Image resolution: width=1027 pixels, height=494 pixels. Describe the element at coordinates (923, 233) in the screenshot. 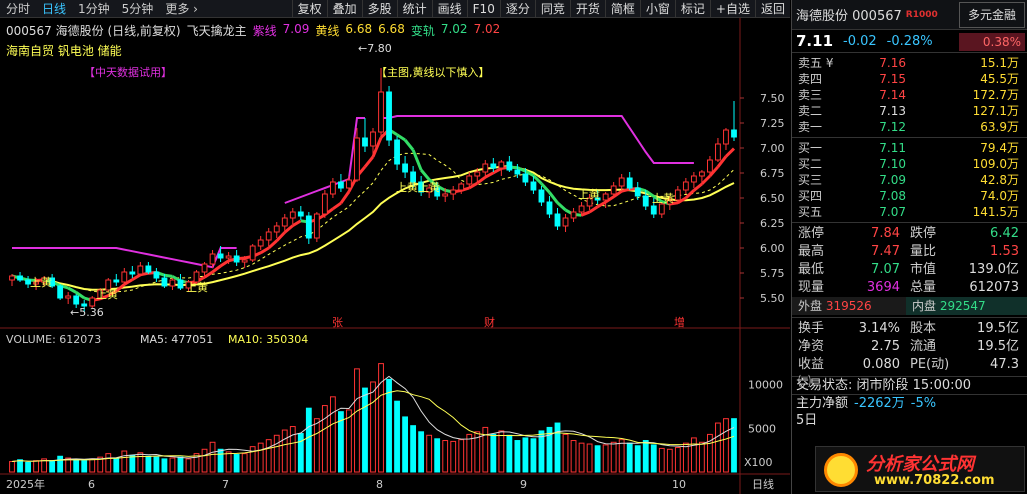

I see `stat-key: 跌停` at that location.